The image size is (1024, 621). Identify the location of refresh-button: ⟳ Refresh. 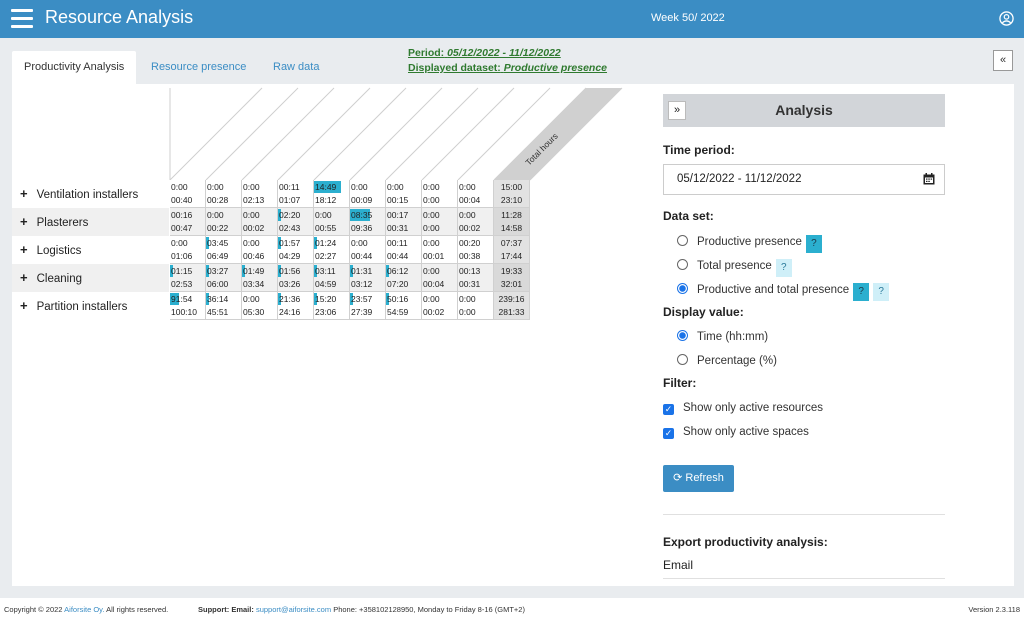
(698, 478).